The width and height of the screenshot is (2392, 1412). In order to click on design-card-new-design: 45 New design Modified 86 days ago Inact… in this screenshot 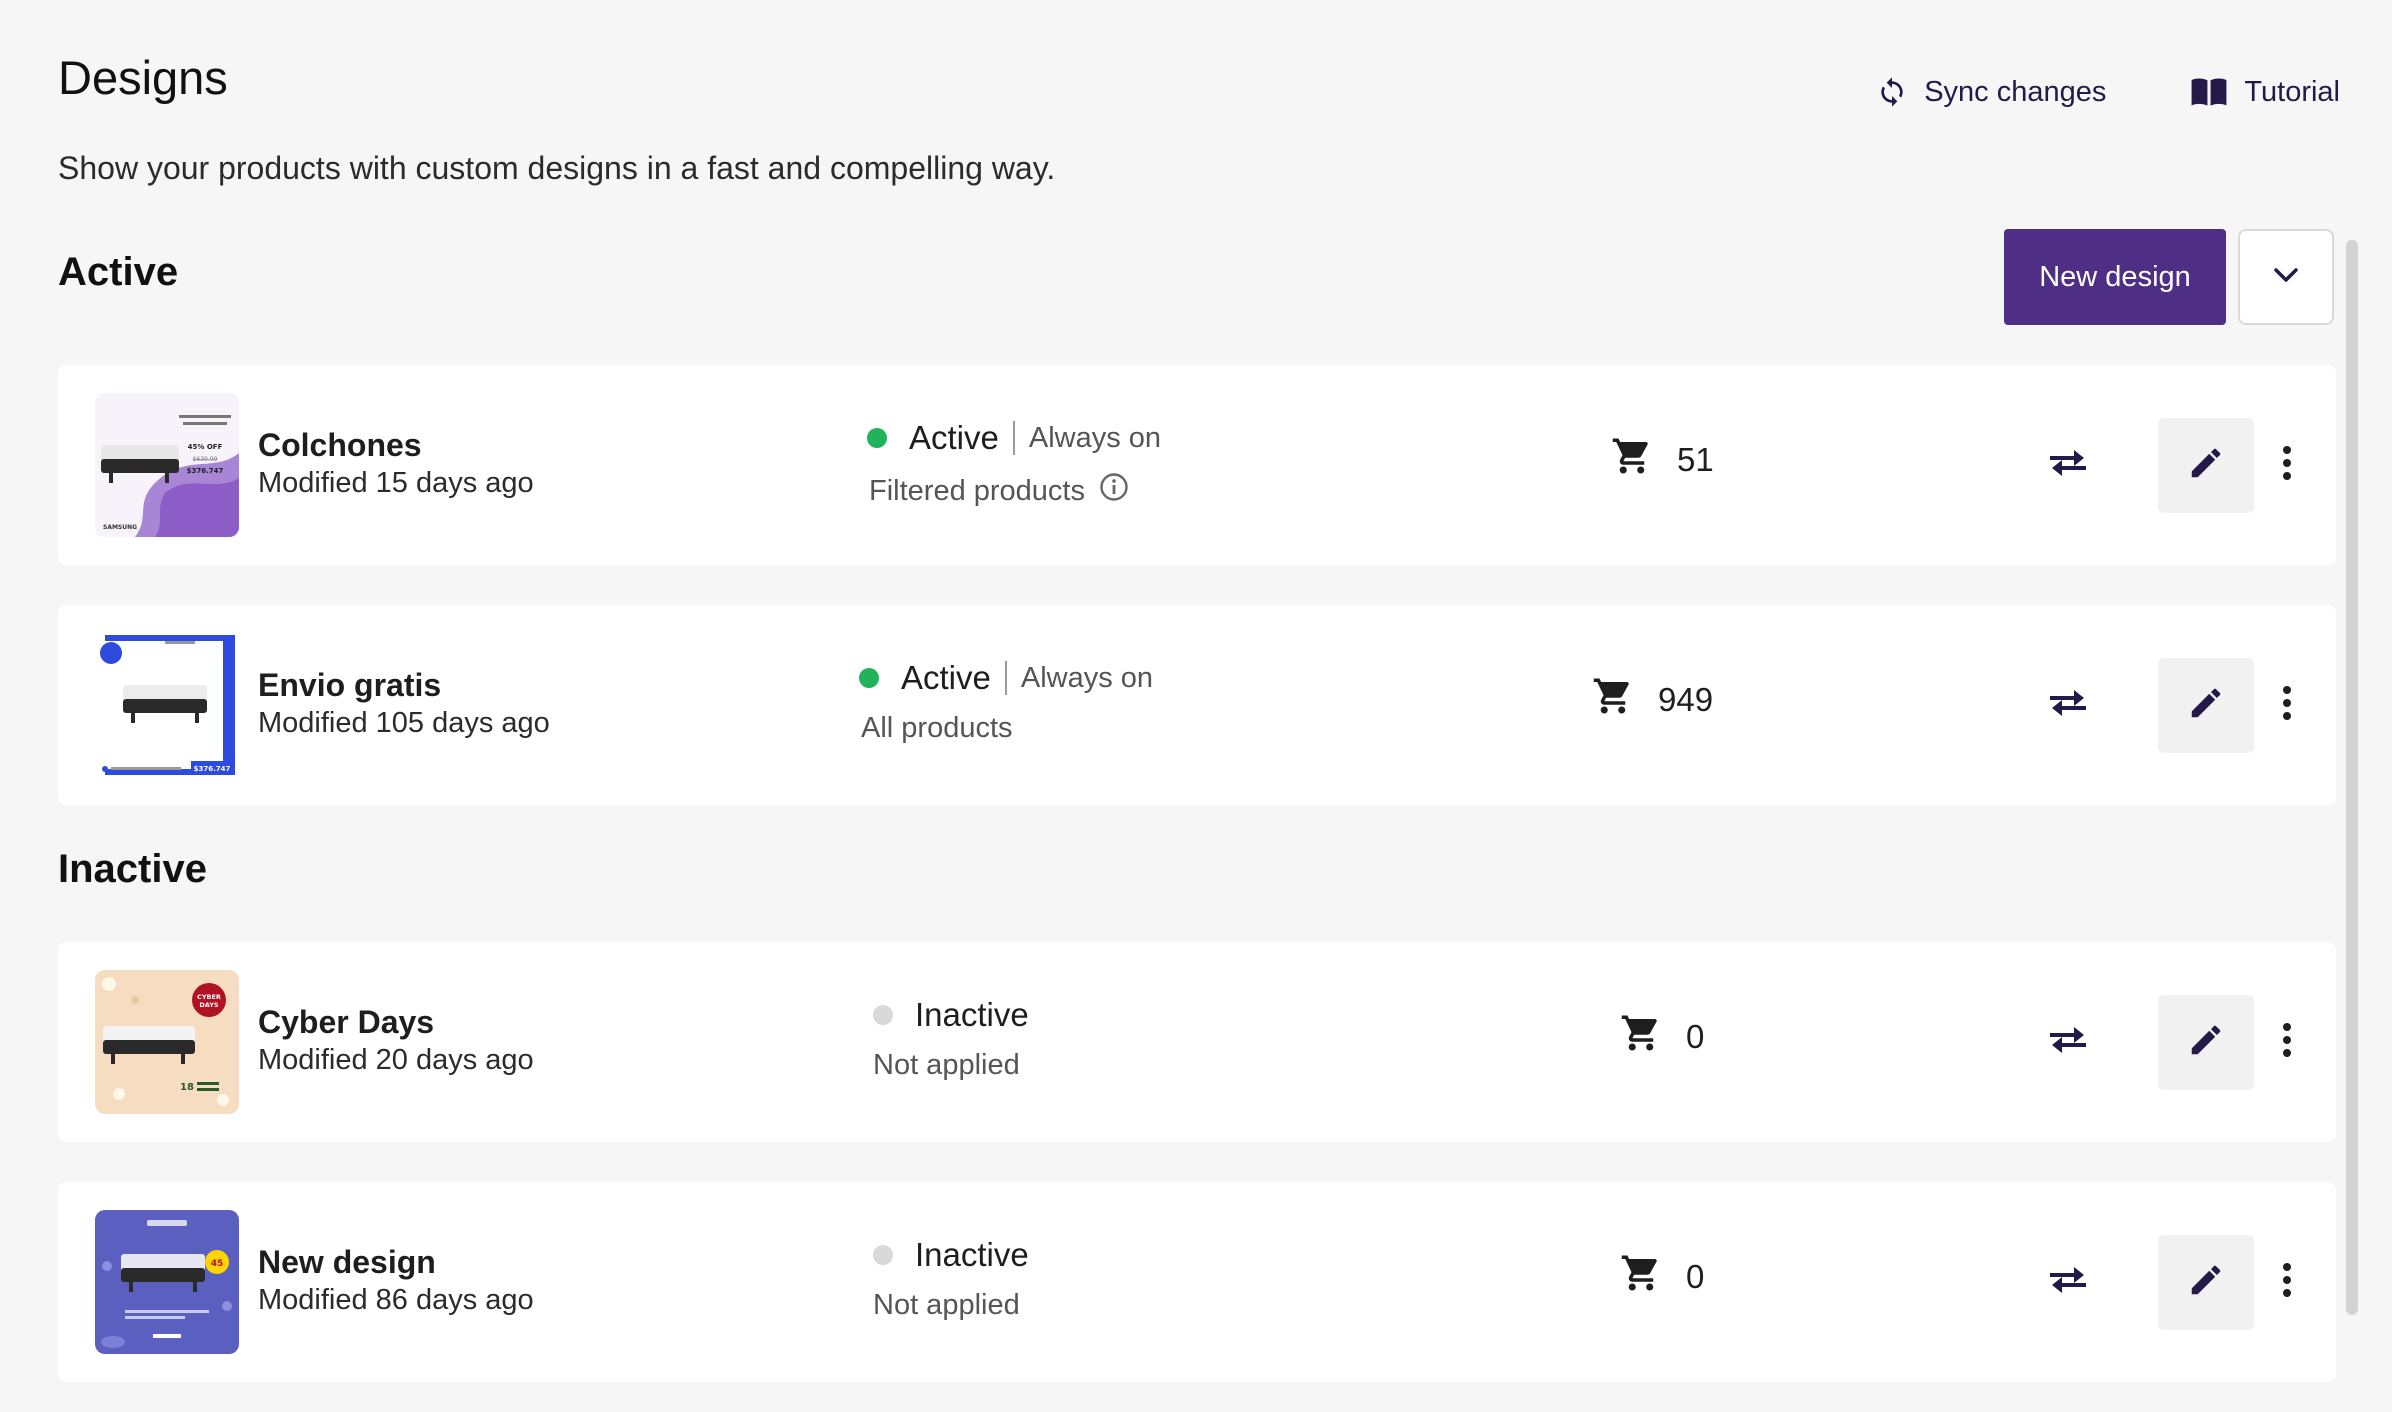, I will do `click(1197, 1282)`.